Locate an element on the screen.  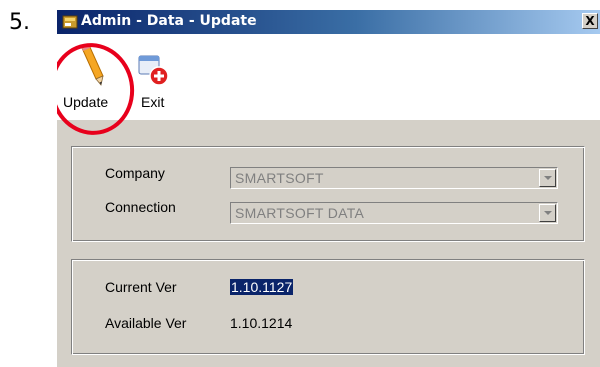
current-ver-text: 1.10.1127 is located at coordinates (262, 287).